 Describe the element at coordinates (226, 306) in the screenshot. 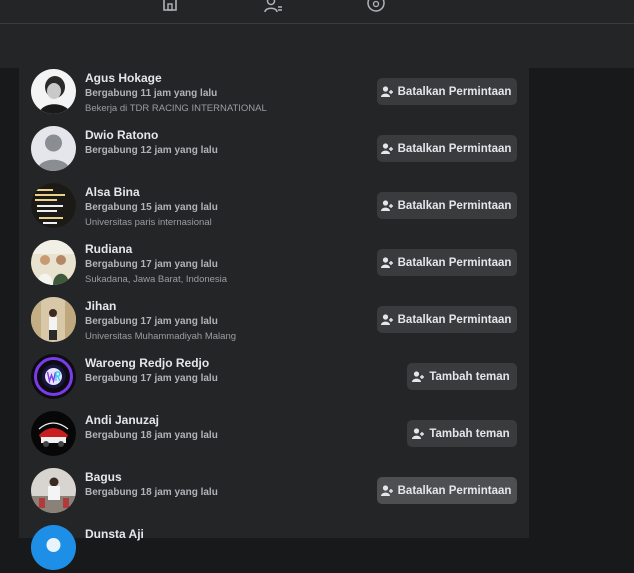

I see `person-name: Jihan` at that location.